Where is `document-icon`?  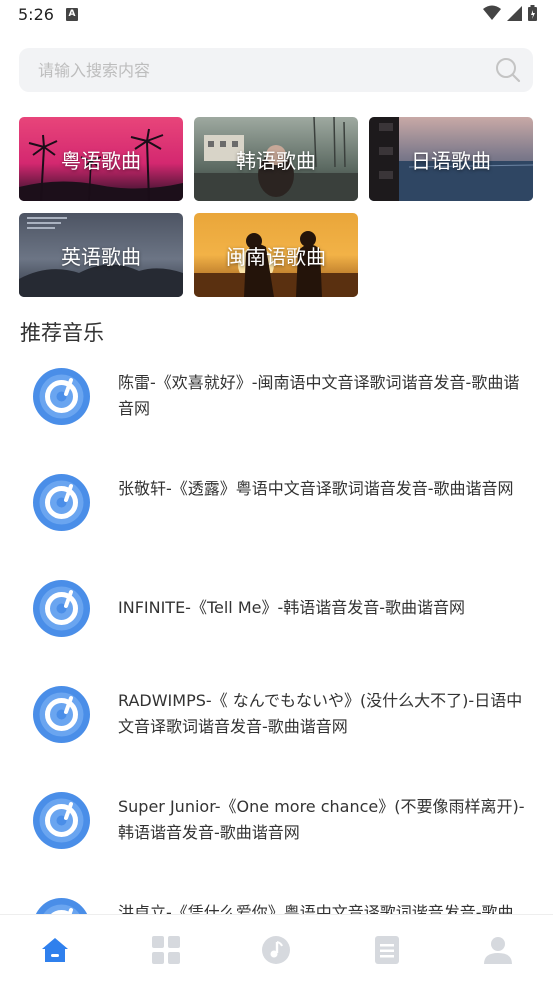
document-icon is located at coordinates (387, 950).